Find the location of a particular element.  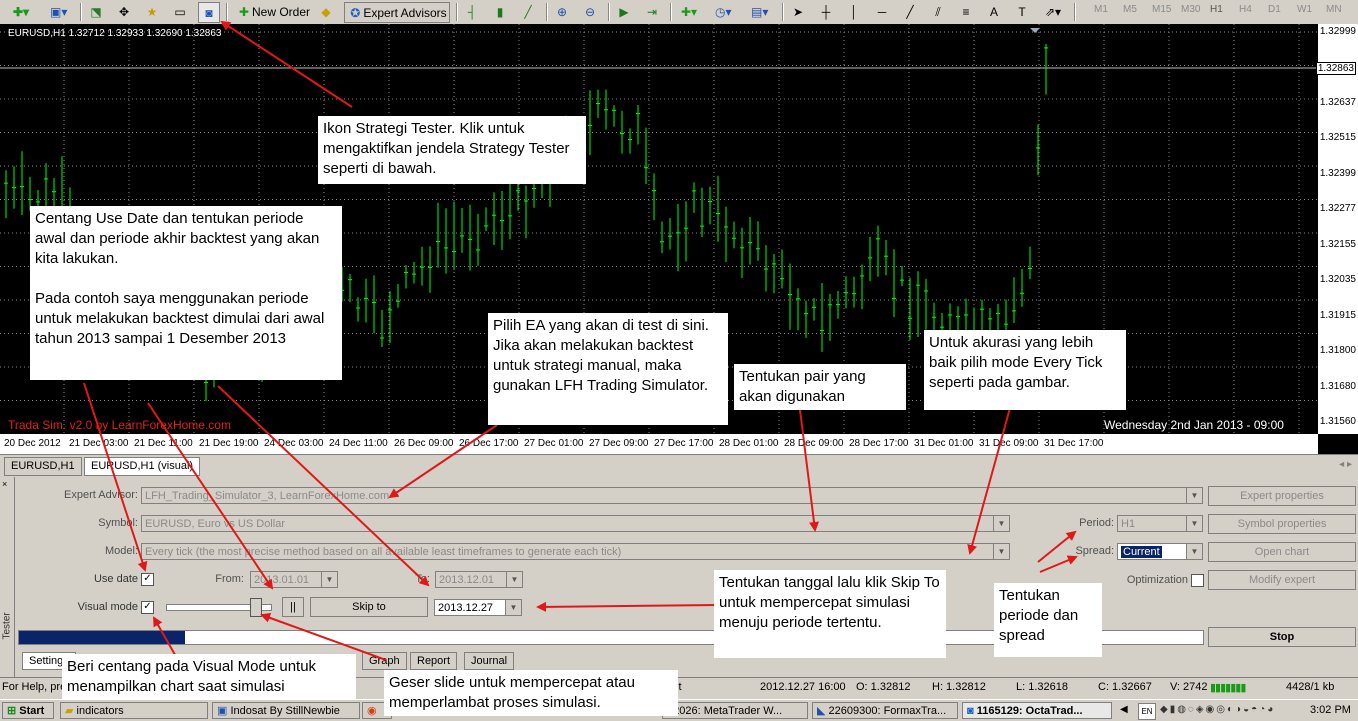

chart-datetime: Wednesday 2nd Jan 2013 - 09:00 is located at coordinates (1194, 425).